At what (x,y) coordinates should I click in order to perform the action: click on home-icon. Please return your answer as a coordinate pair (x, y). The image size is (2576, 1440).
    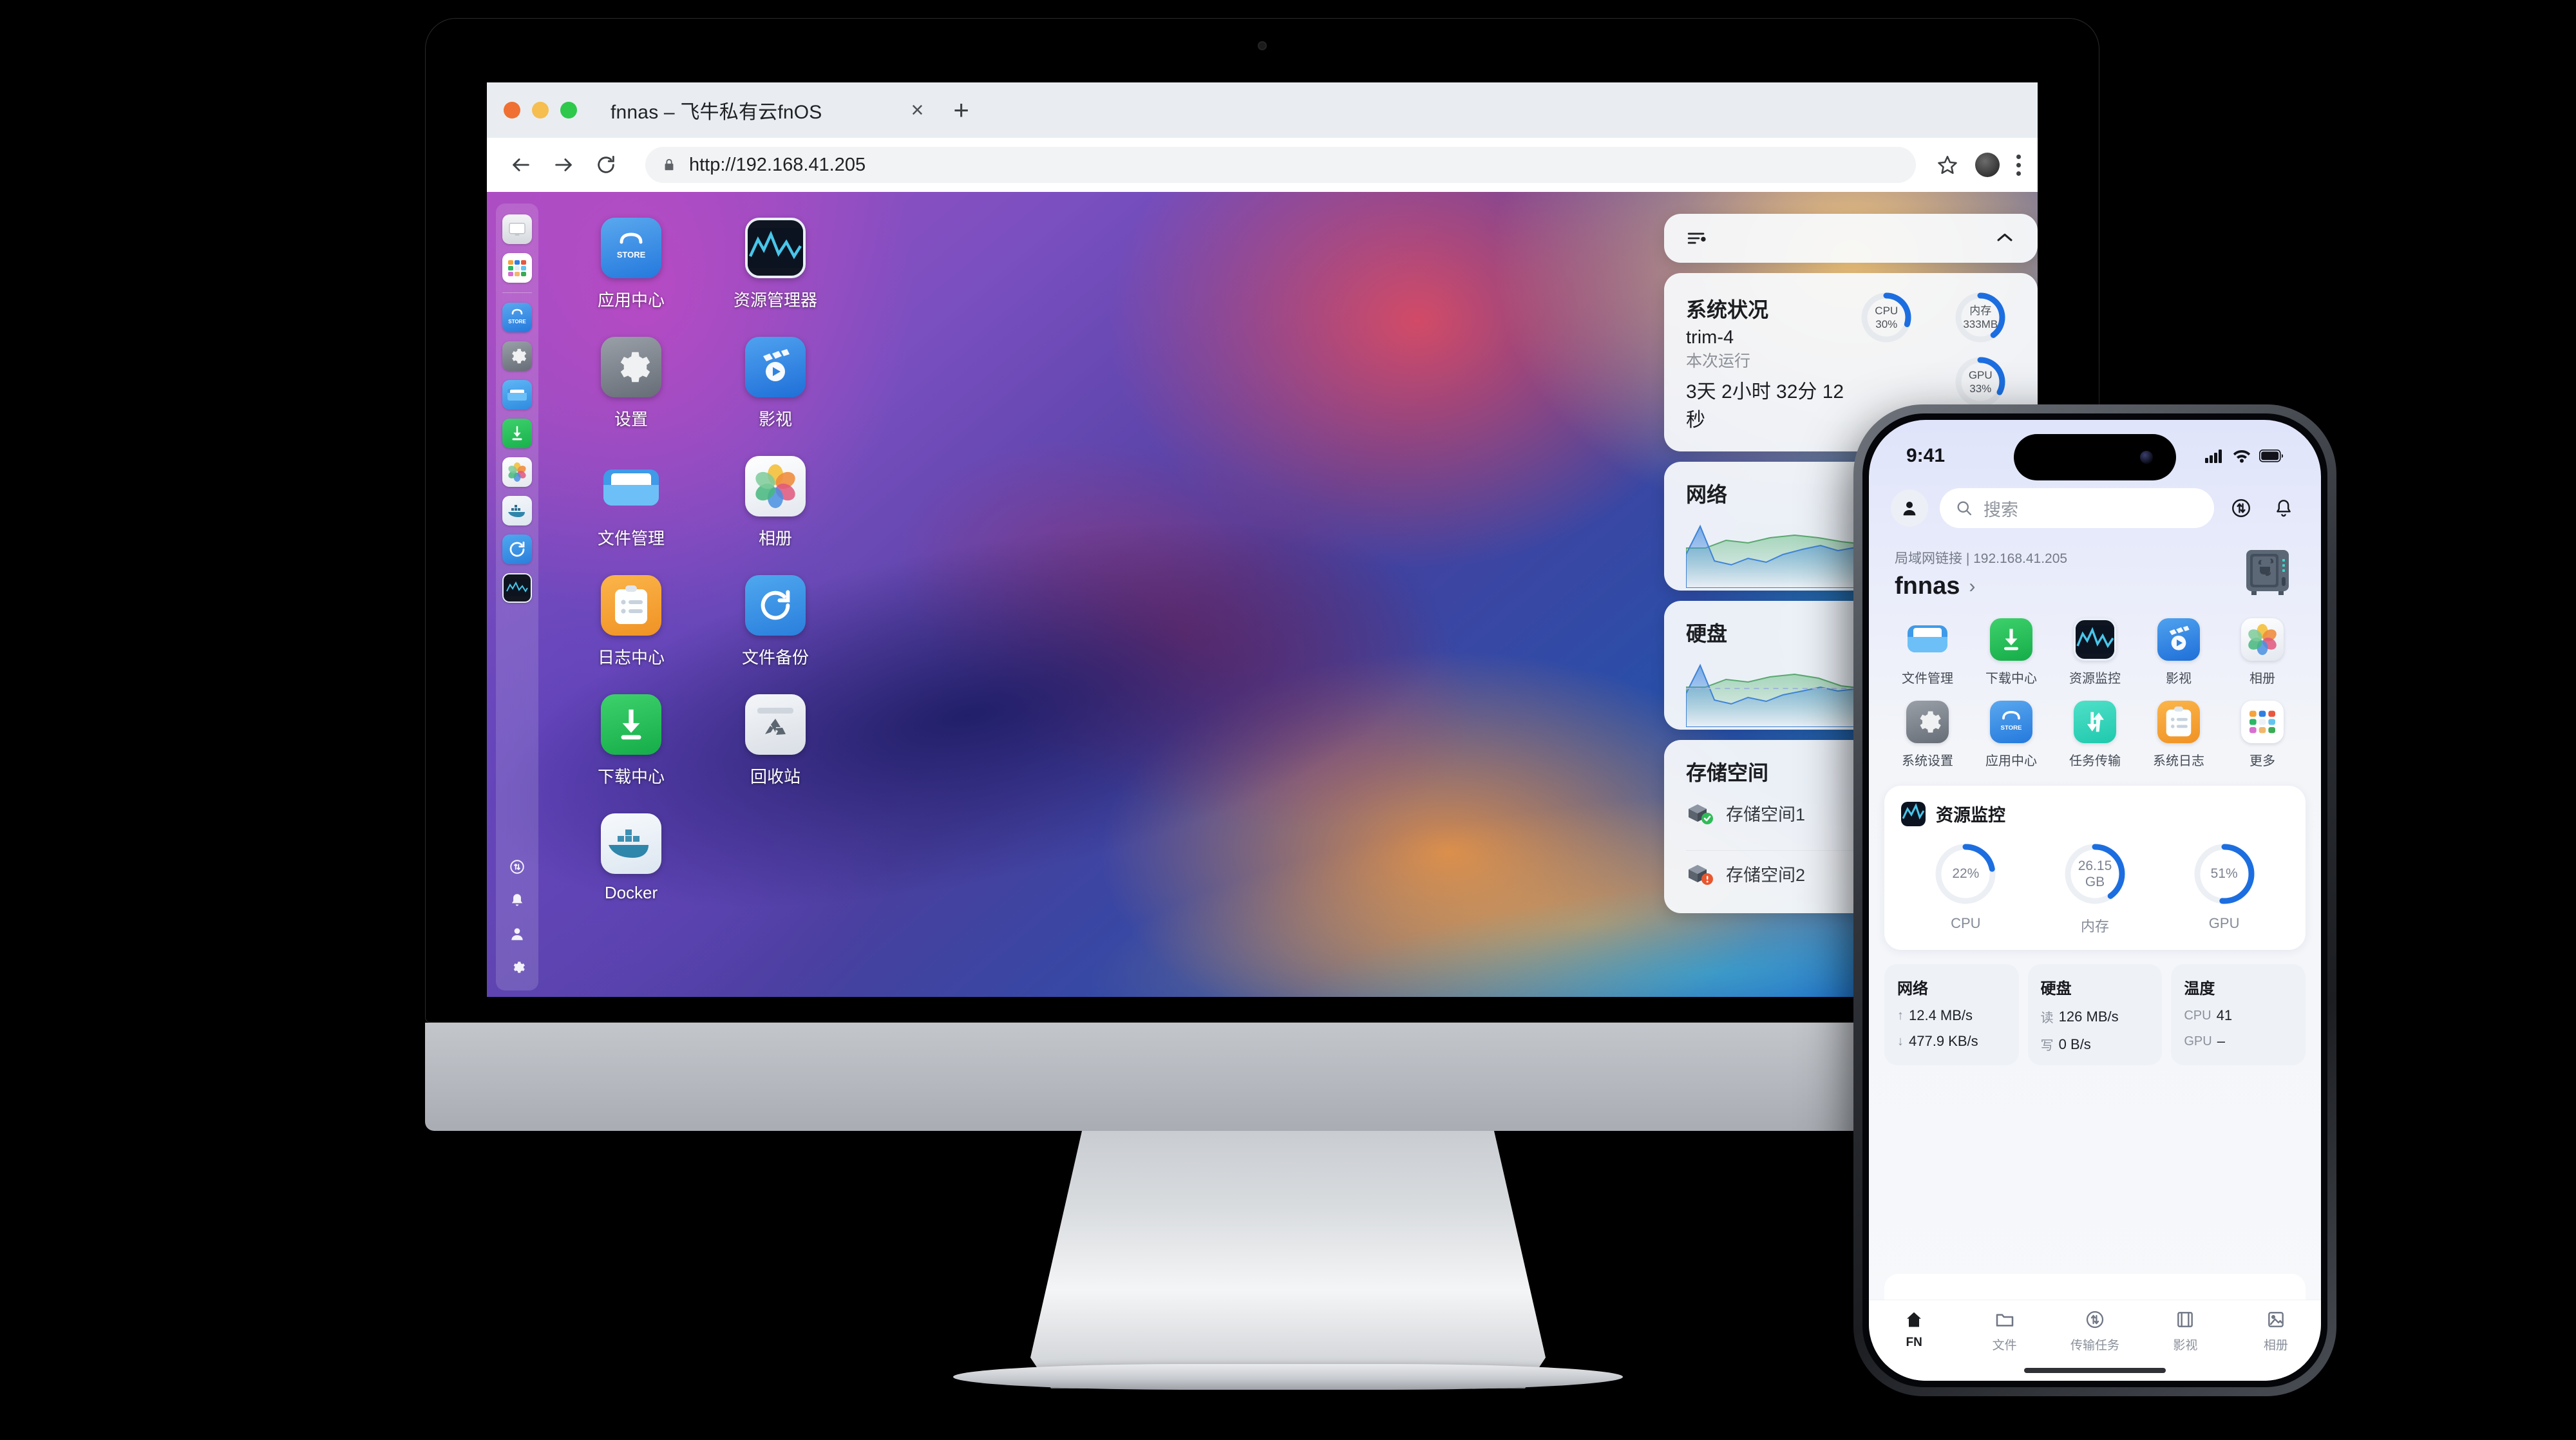
    Looking at the image, I should click on (1914, 1320).